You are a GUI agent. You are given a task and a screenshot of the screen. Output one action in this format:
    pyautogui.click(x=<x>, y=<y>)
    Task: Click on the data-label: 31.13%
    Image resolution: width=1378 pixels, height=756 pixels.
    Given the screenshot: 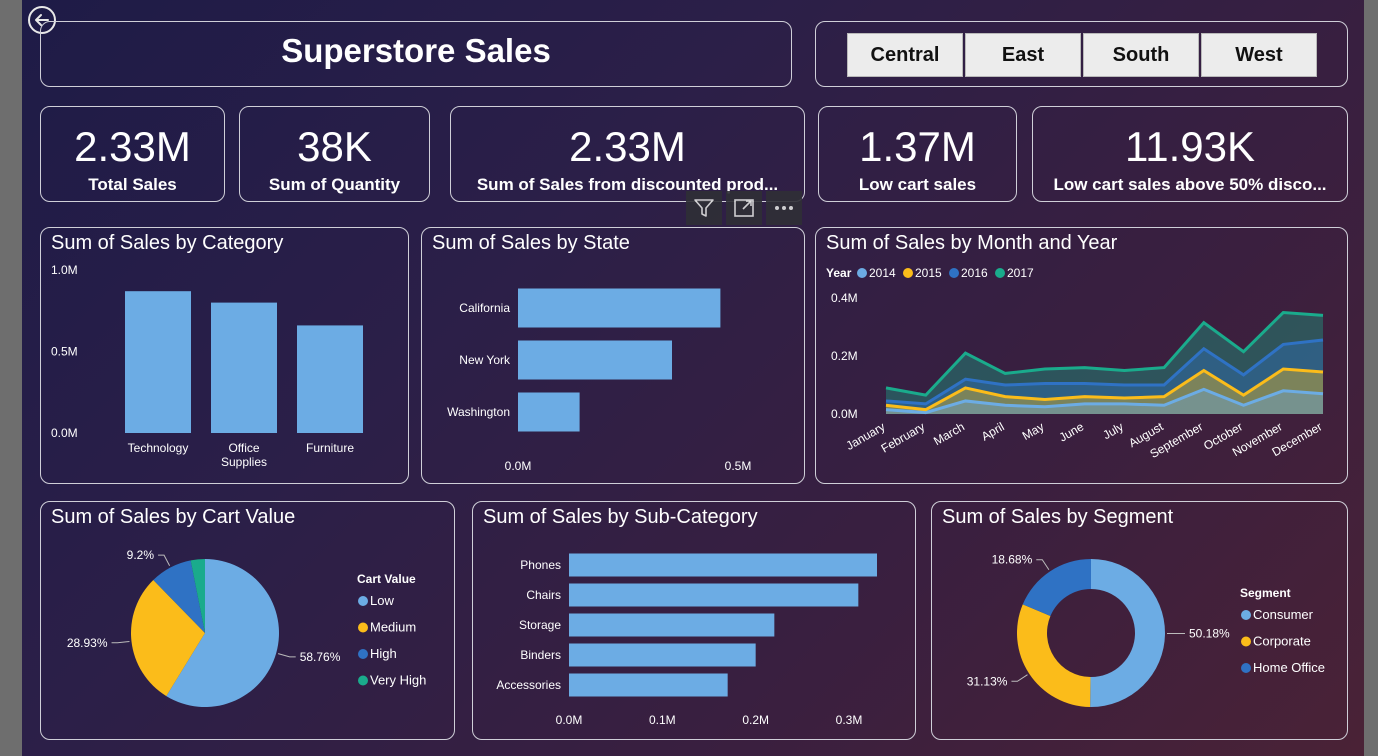 What is the action you would take?
    pyautogui.click(x=987, y=681)
    